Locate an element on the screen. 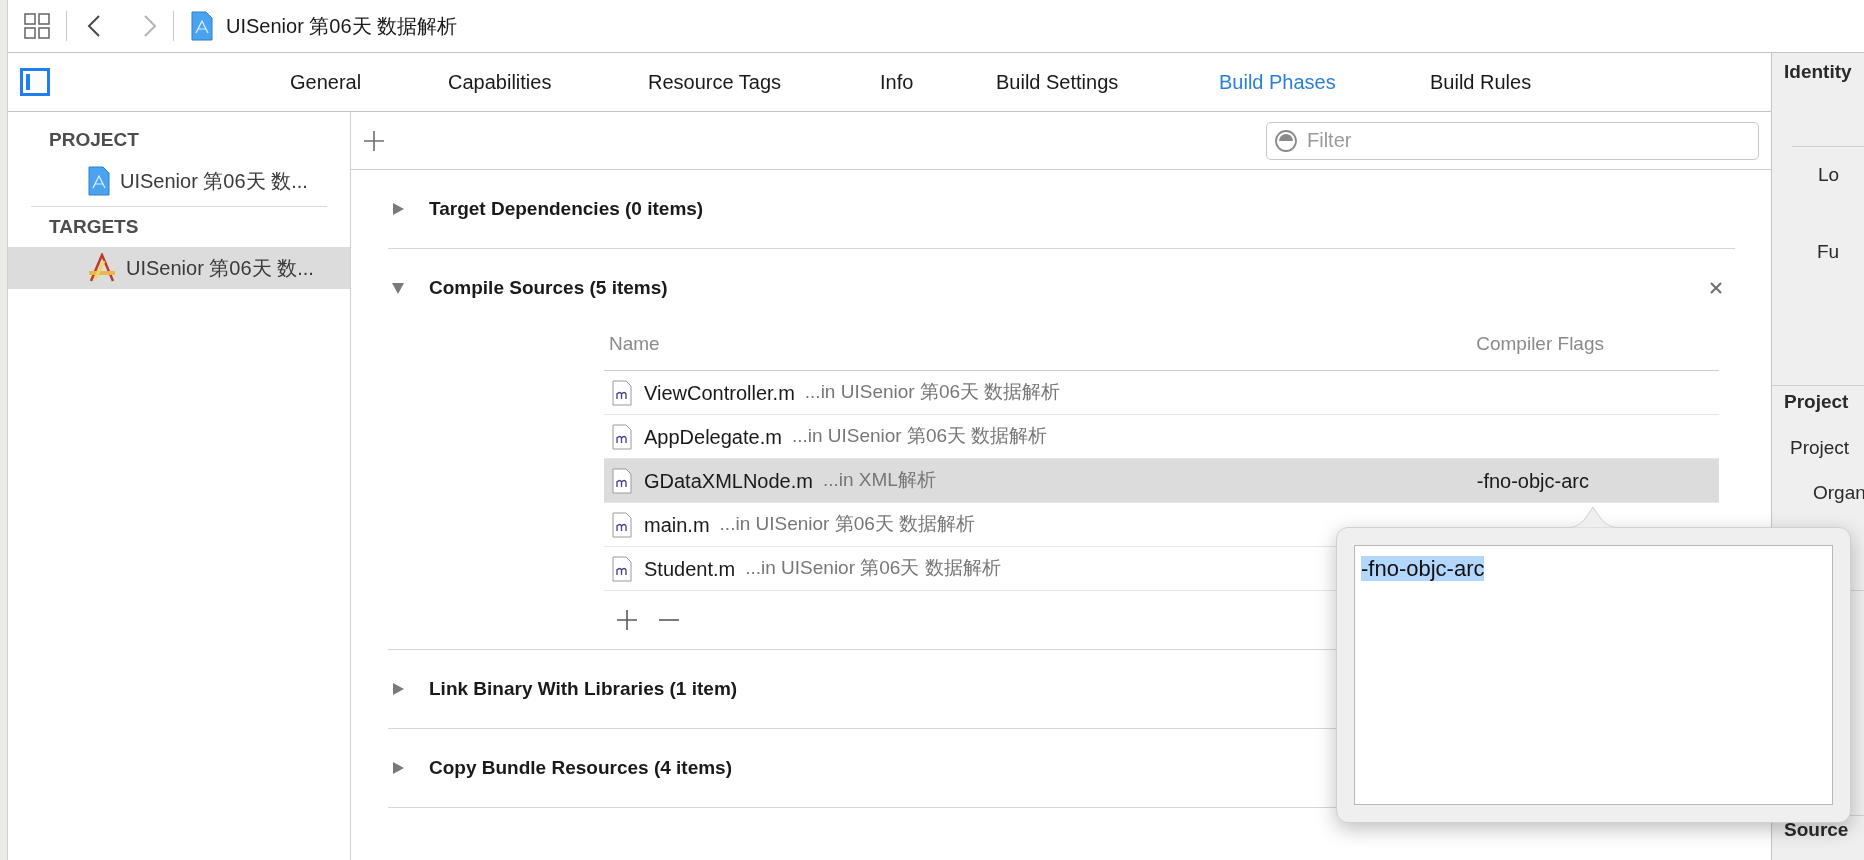 Image resolution: width=1864 pixels, height=860 pixels. phase-title: Link Binary With Libraries (1 item) is located at coordinates (583, 689).